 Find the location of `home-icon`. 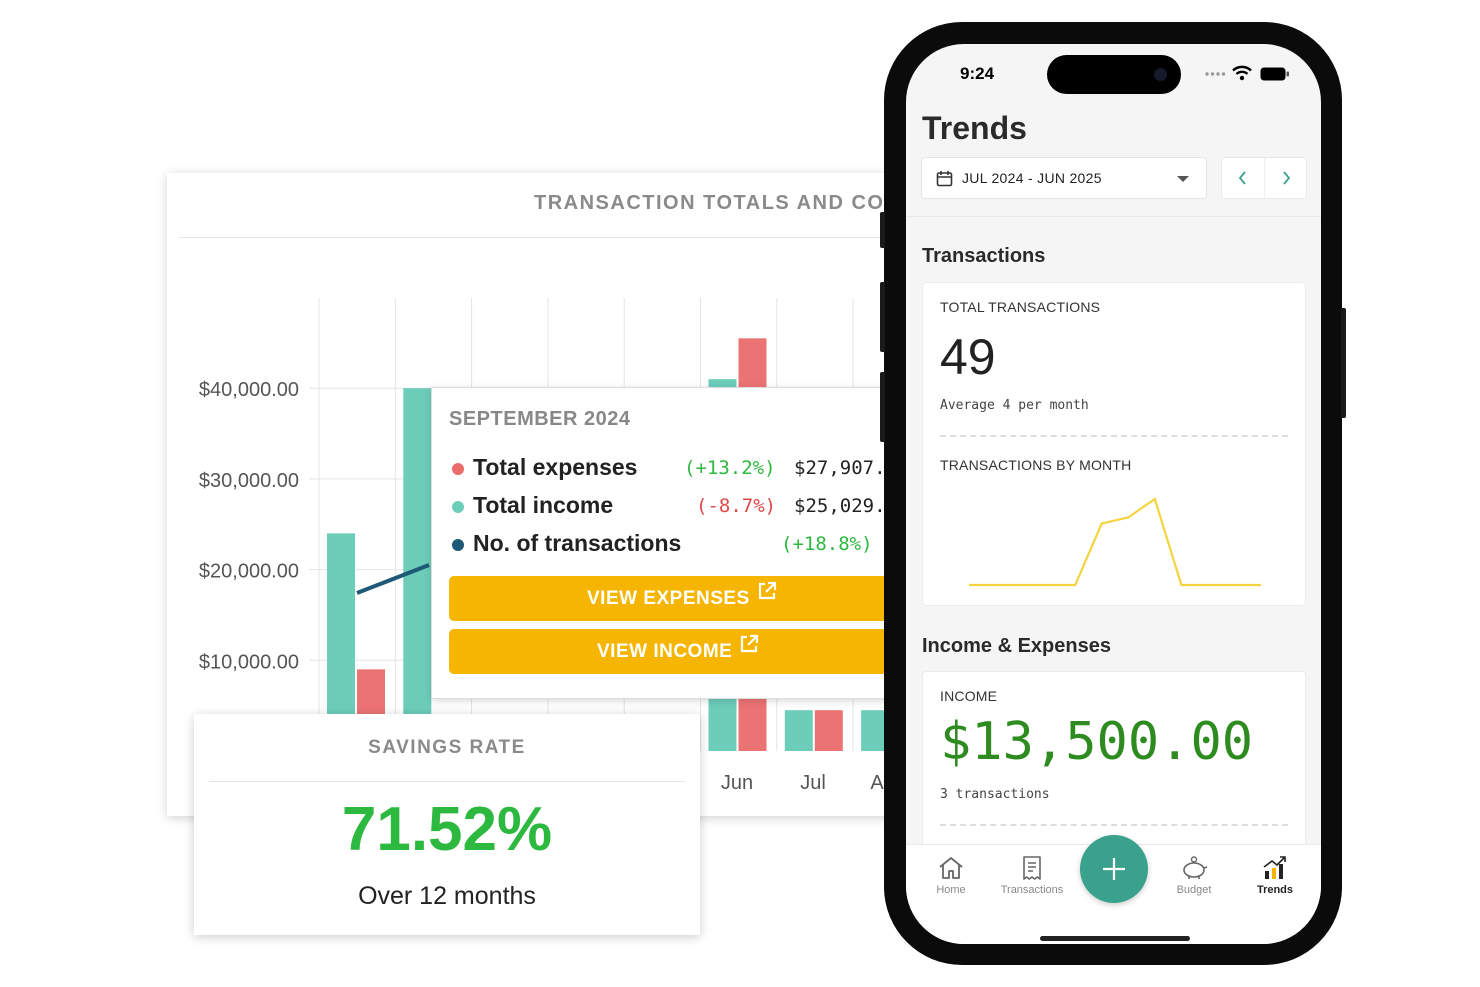

home-icon is located at coordinates (951, 868).